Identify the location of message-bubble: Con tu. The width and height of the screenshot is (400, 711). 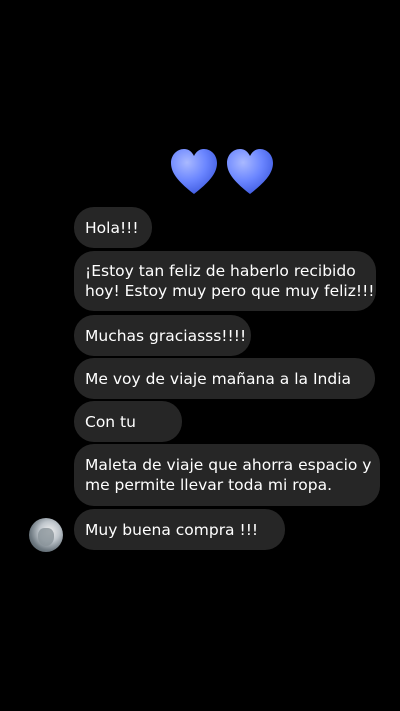
(128, 421).